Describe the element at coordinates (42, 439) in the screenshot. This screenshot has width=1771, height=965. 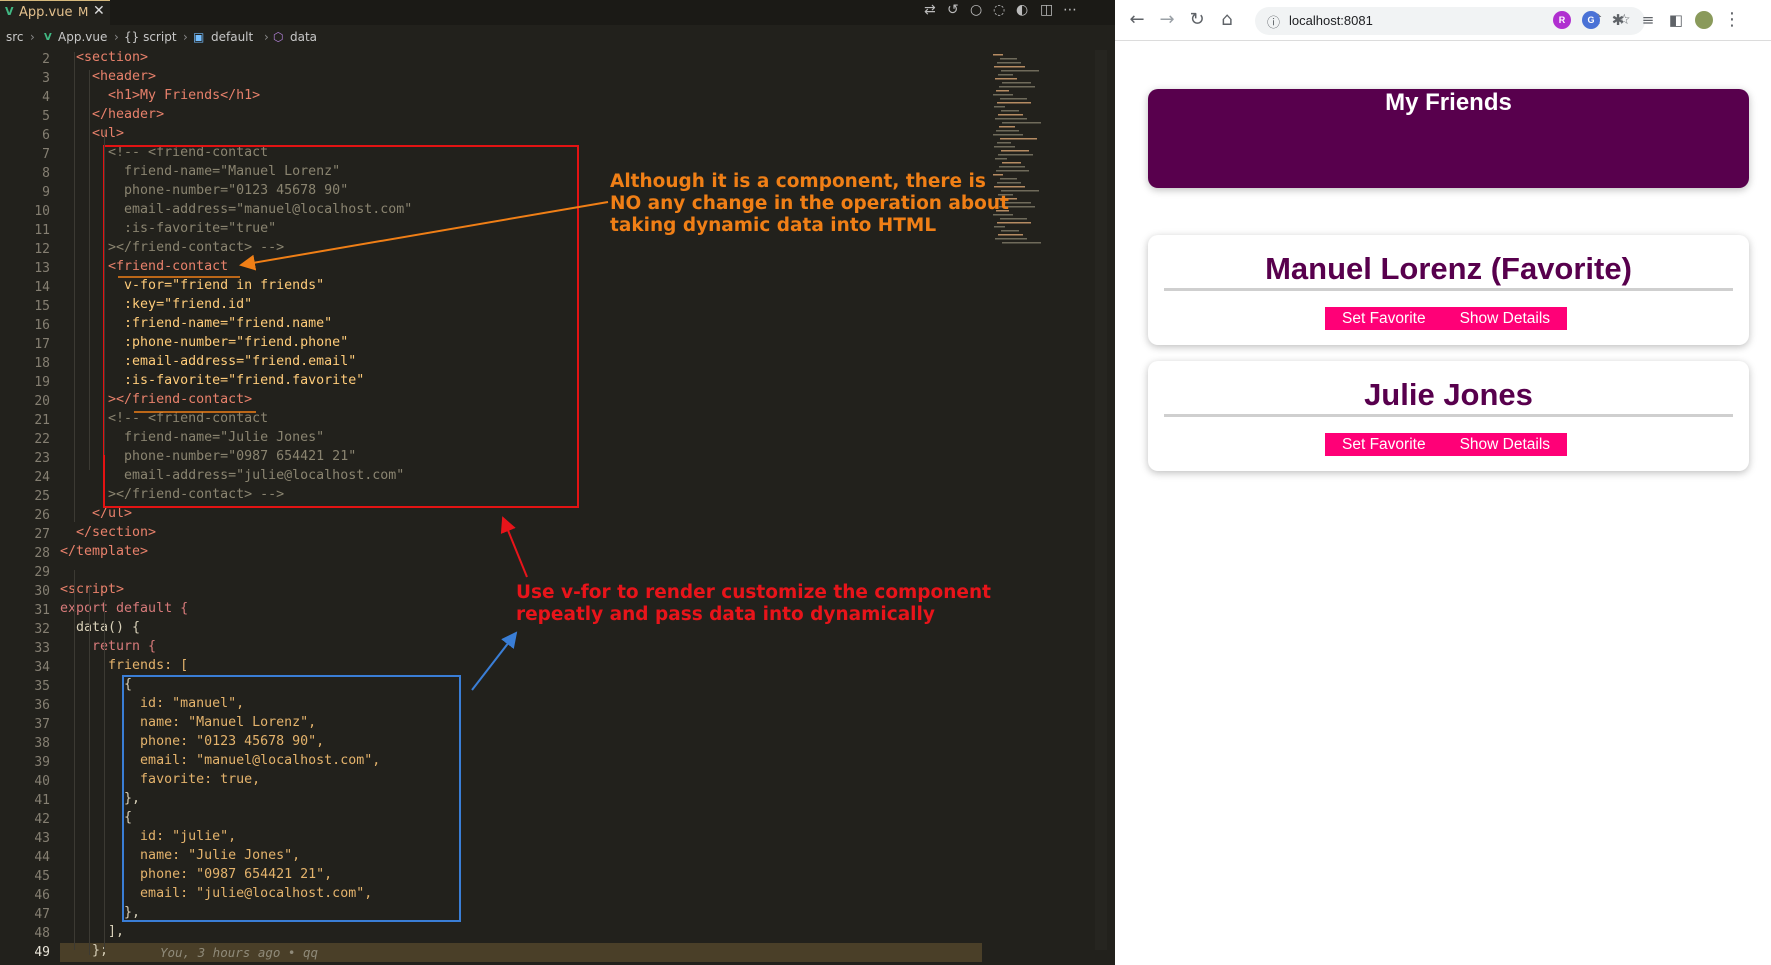
I see `line-number: 22` at that location.